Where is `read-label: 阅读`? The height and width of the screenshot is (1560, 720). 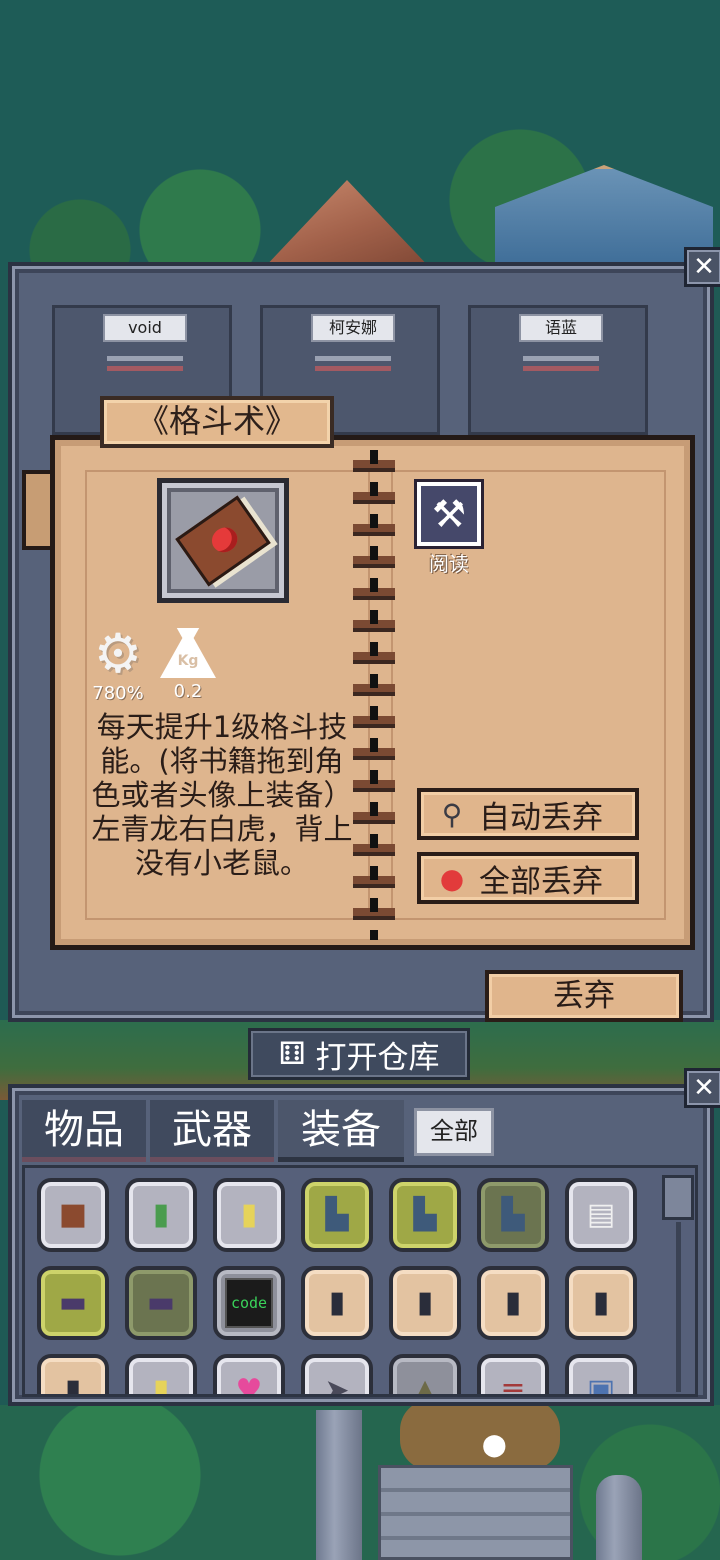 read-label: 阅读 is located at coordinates (449, 562).